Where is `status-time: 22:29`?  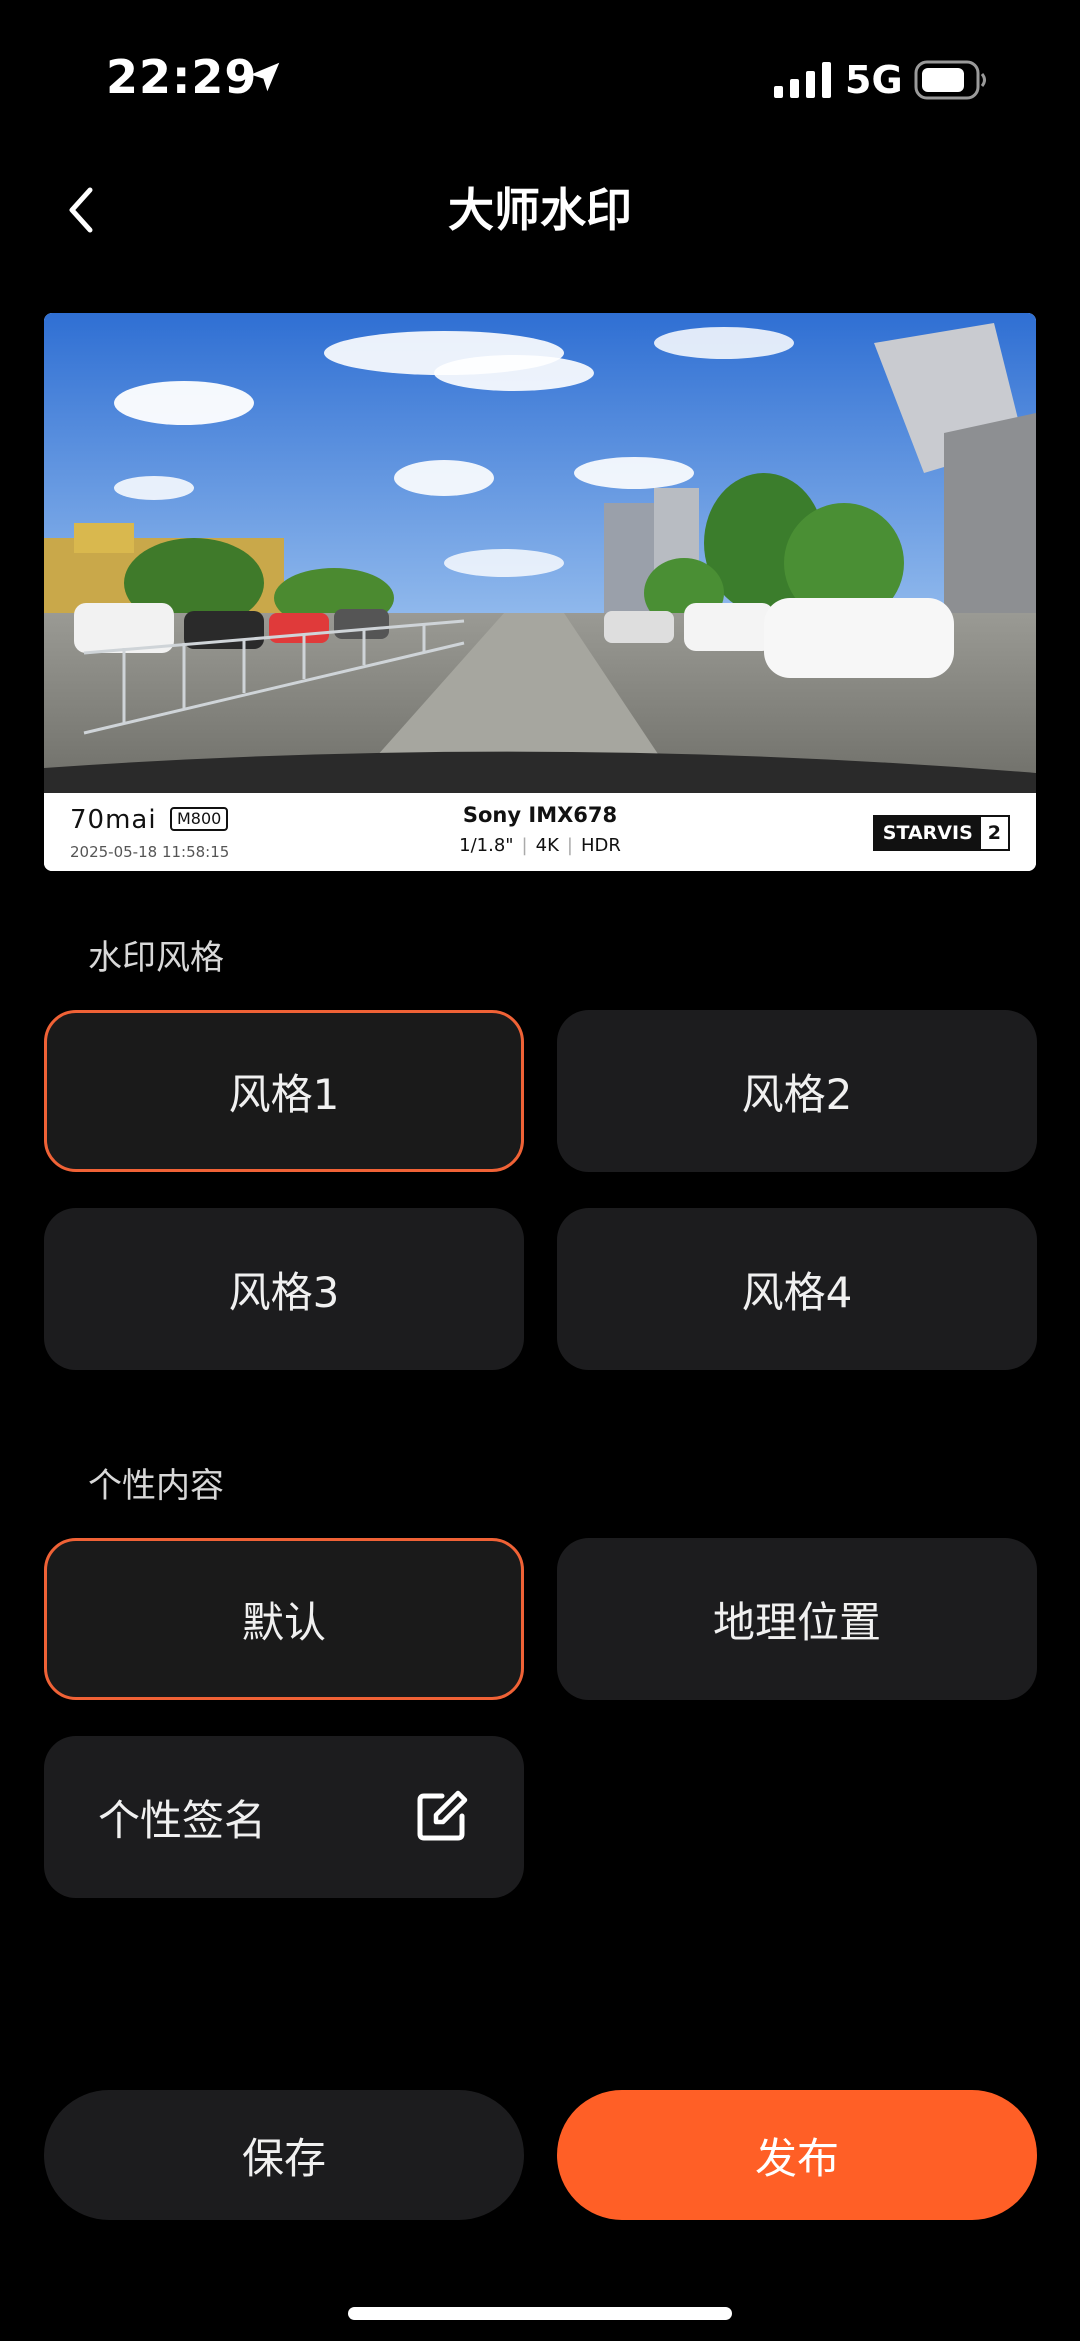 status-time: 22:29 is located at coordinates (182, 77).